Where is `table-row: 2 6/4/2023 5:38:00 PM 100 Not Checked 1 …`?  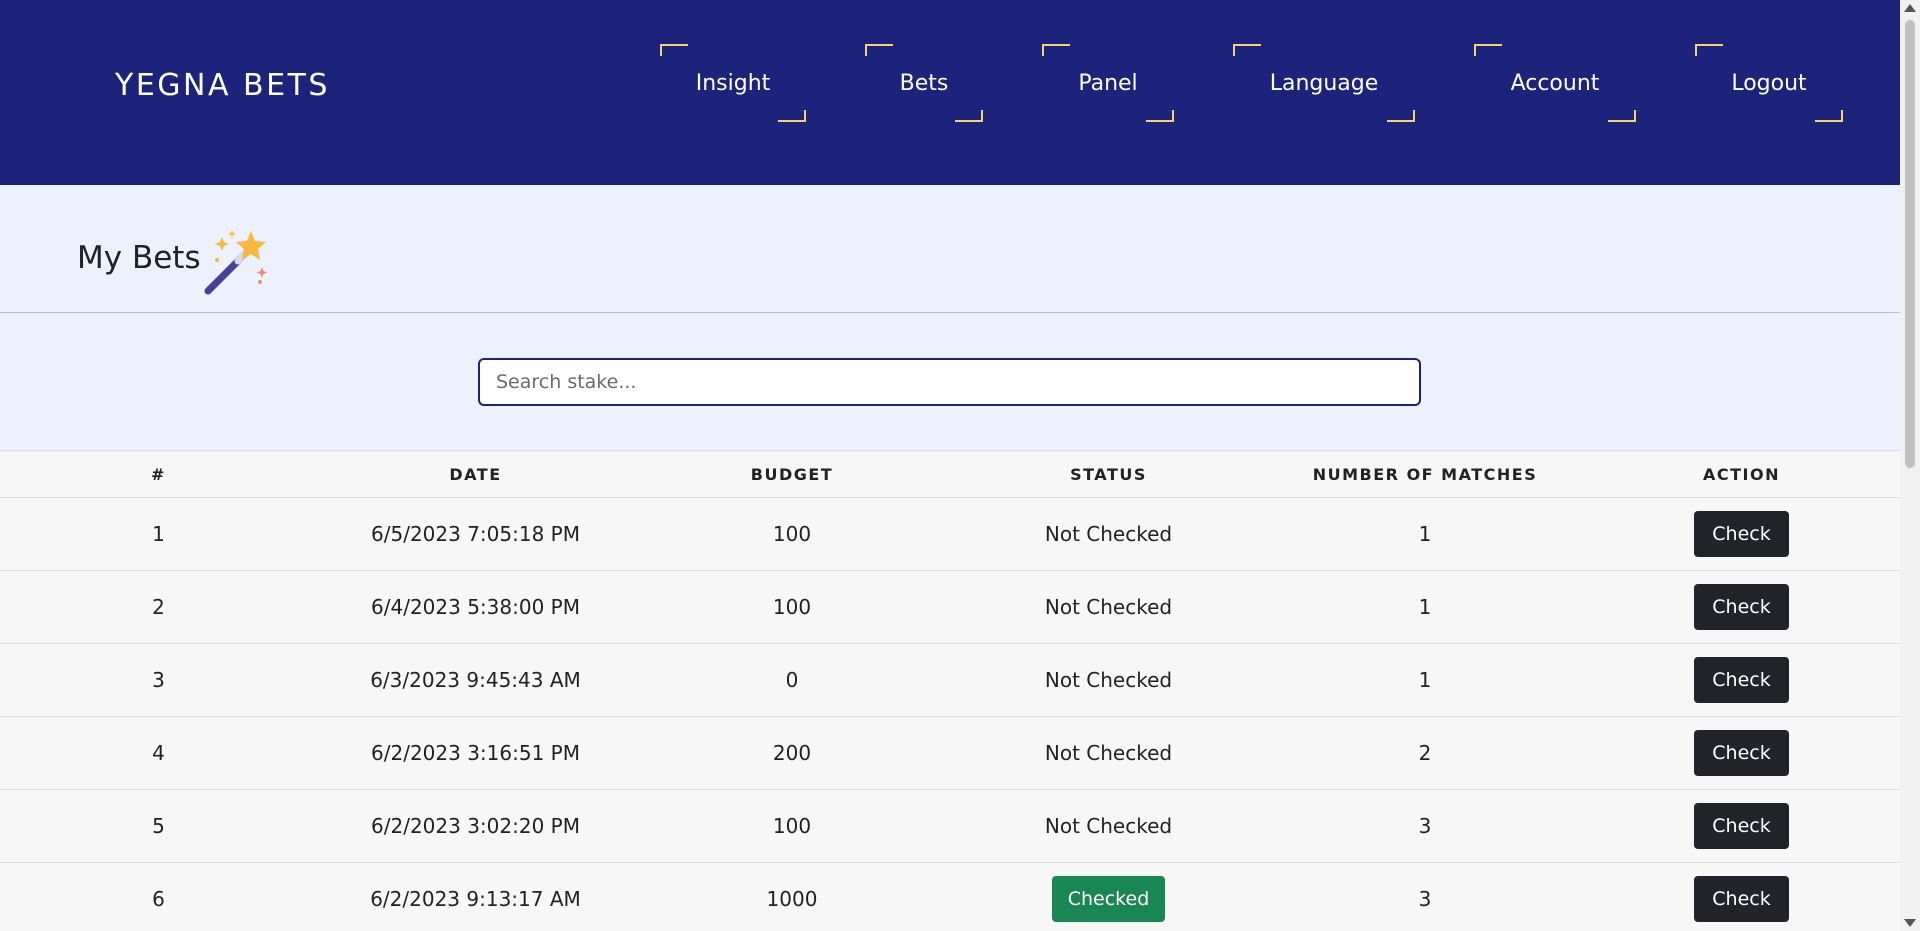
table-row: 2 6/4/2023 5:38:00 PM 100 Not Checked 1 … is located at coordinates (950, 607).